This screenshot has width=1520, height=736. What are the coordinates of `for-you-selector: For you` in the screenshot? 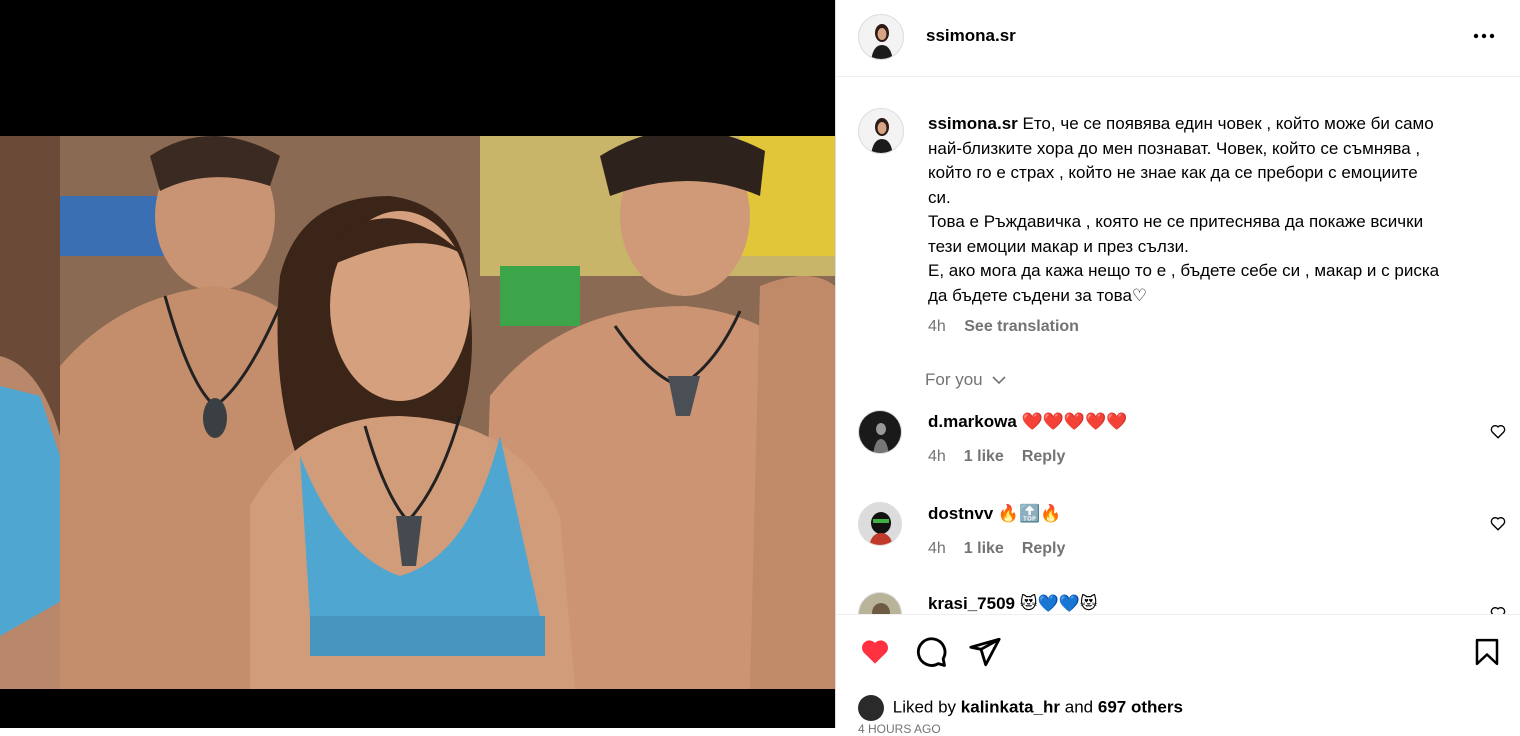 It's located at (966, 380).